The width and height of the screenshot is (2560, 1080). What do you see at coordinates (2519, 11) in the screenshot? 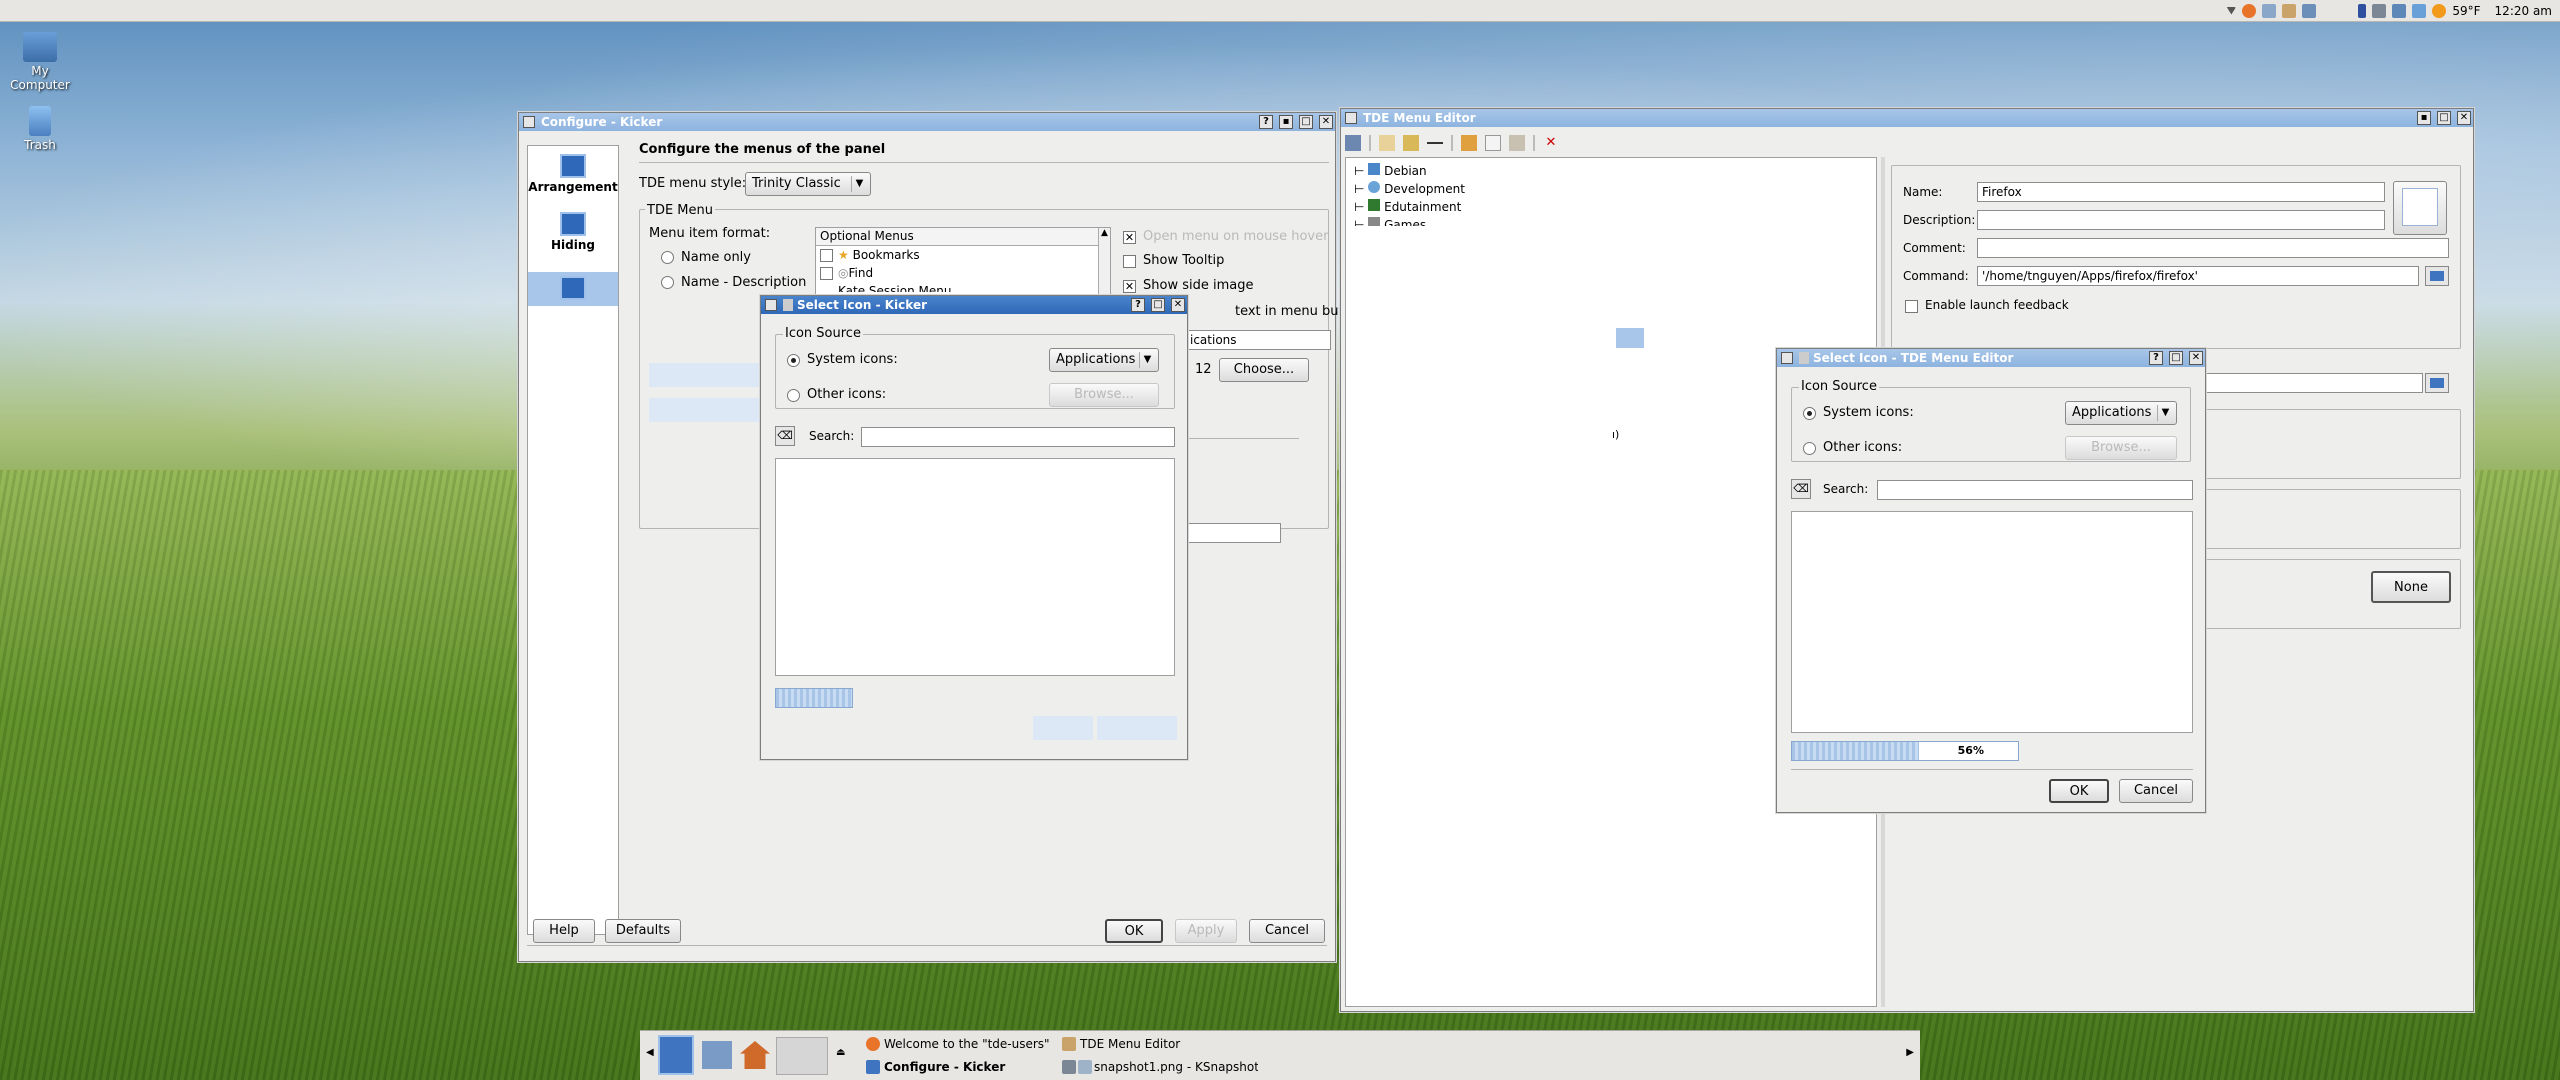
I see `clock: 12:20 am` at bounding box center [2519, 11].